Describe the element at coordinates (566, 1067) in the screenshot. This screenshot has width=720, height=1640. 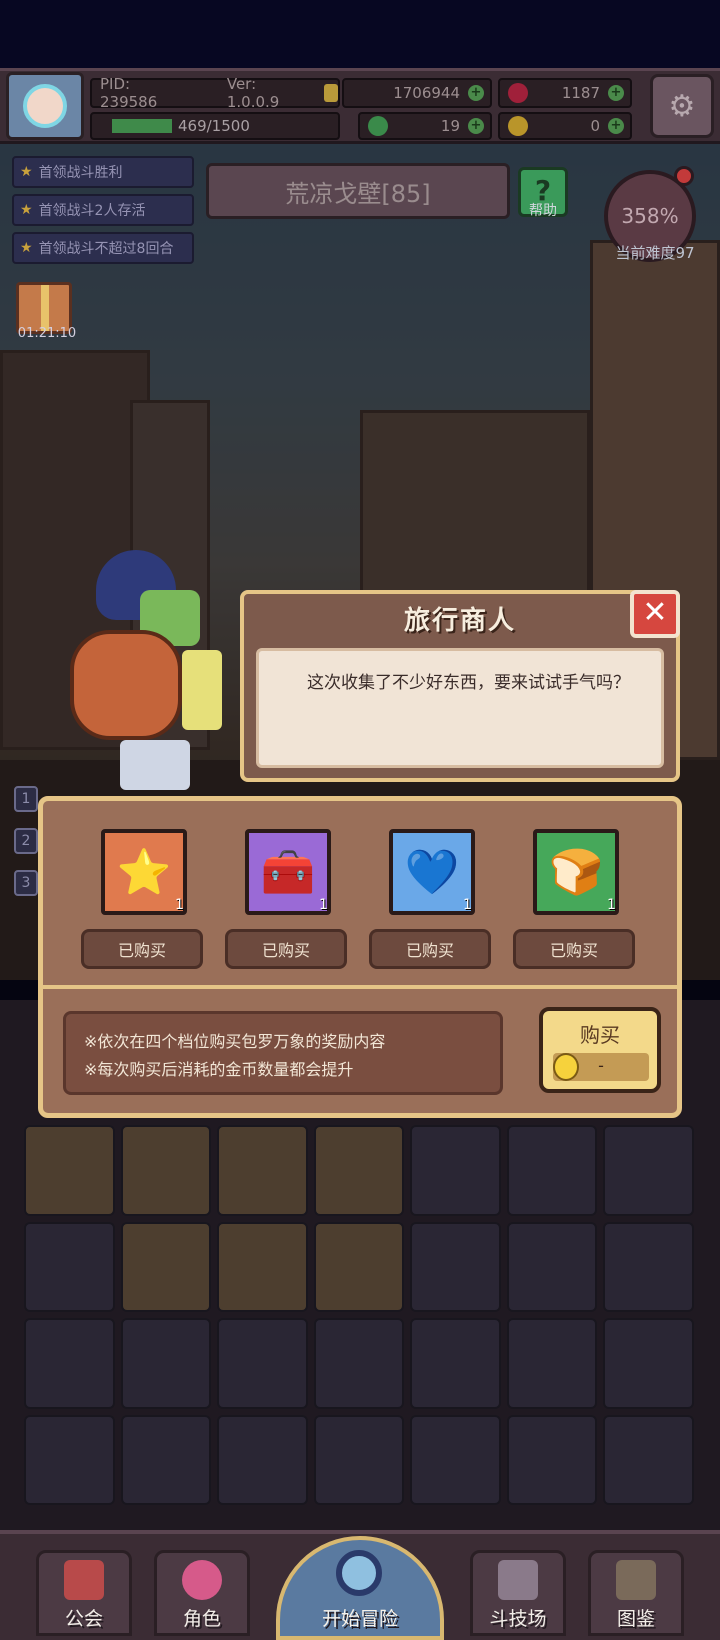
I see `coin-icon` at that location.